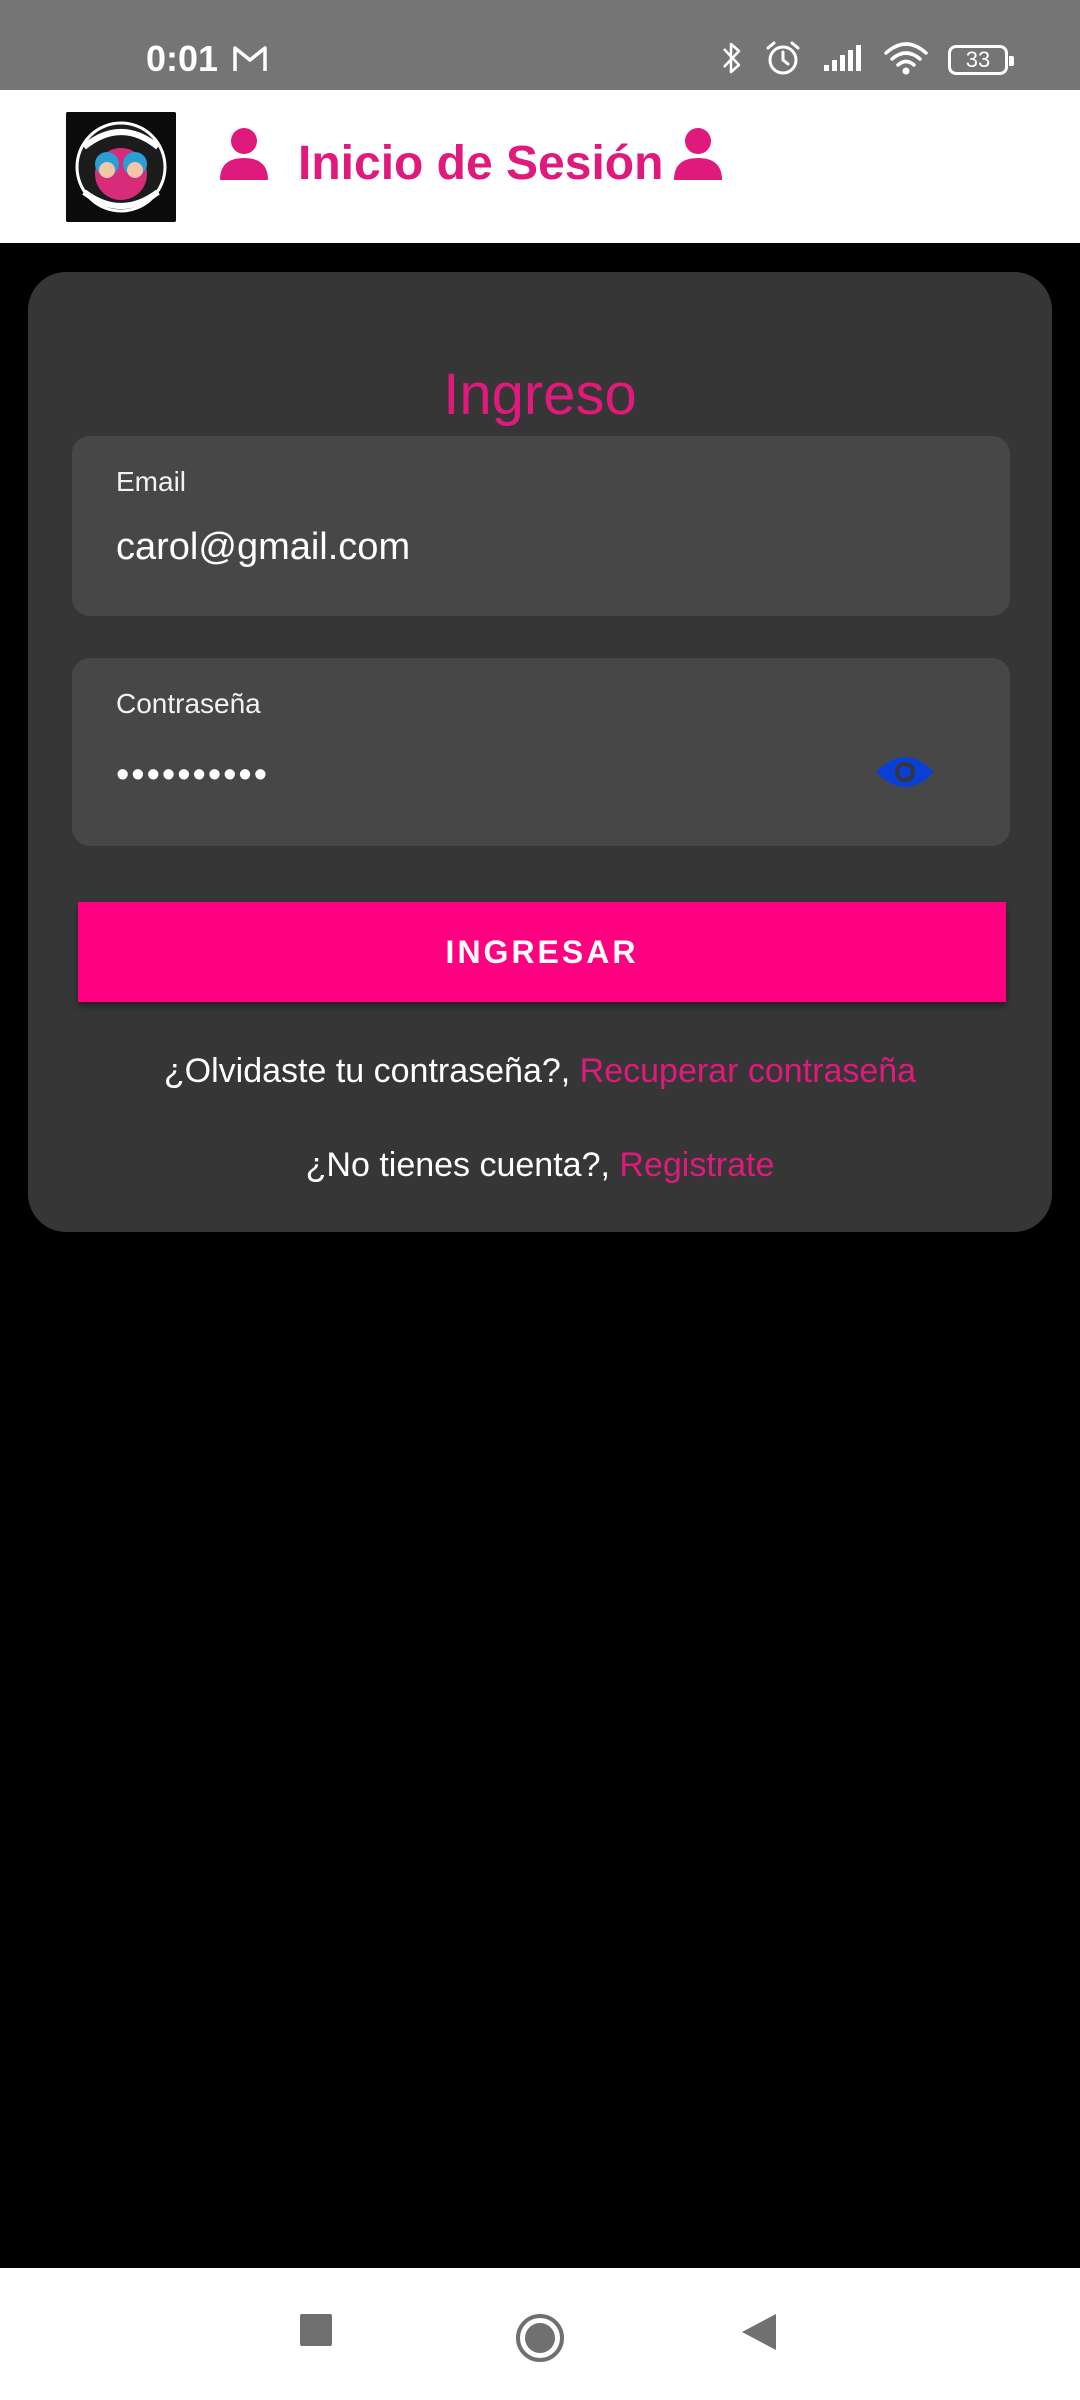 This screenshot has height=2400, width=1080. Describe the element at coordinates (867, 60) in the screenshot. I see `status-icons: 33` at that location.